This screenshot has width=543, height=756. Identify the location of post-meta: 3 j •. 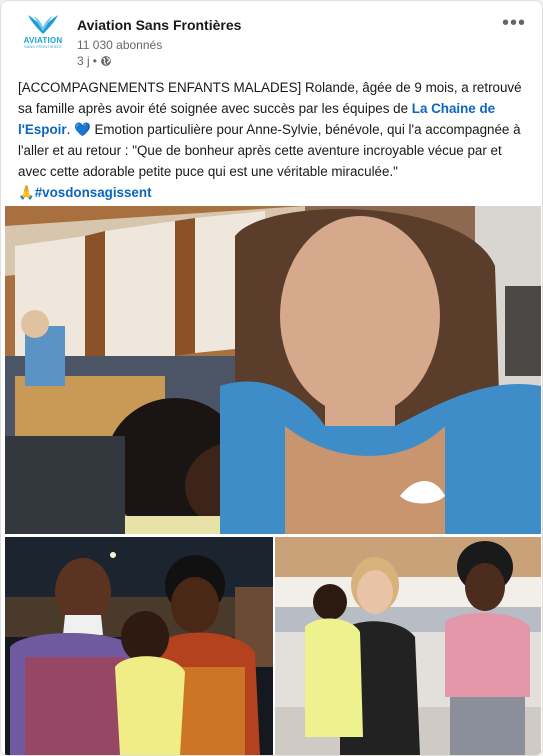
(94, 61).